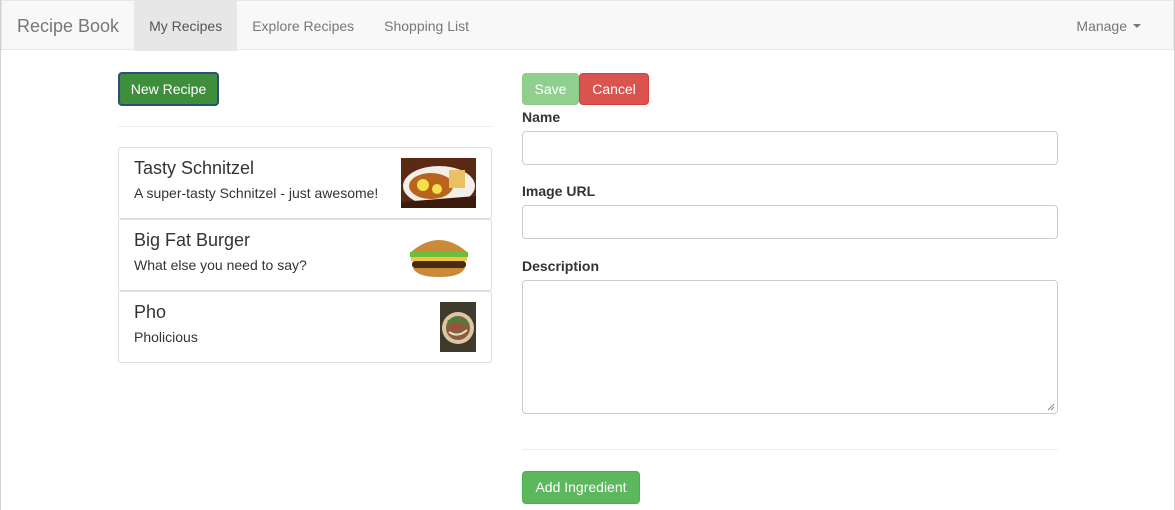  What do you see at coordinates (550, 89) in the screenshot?
I see `save-button: Save` at bounding box center [550, 89].